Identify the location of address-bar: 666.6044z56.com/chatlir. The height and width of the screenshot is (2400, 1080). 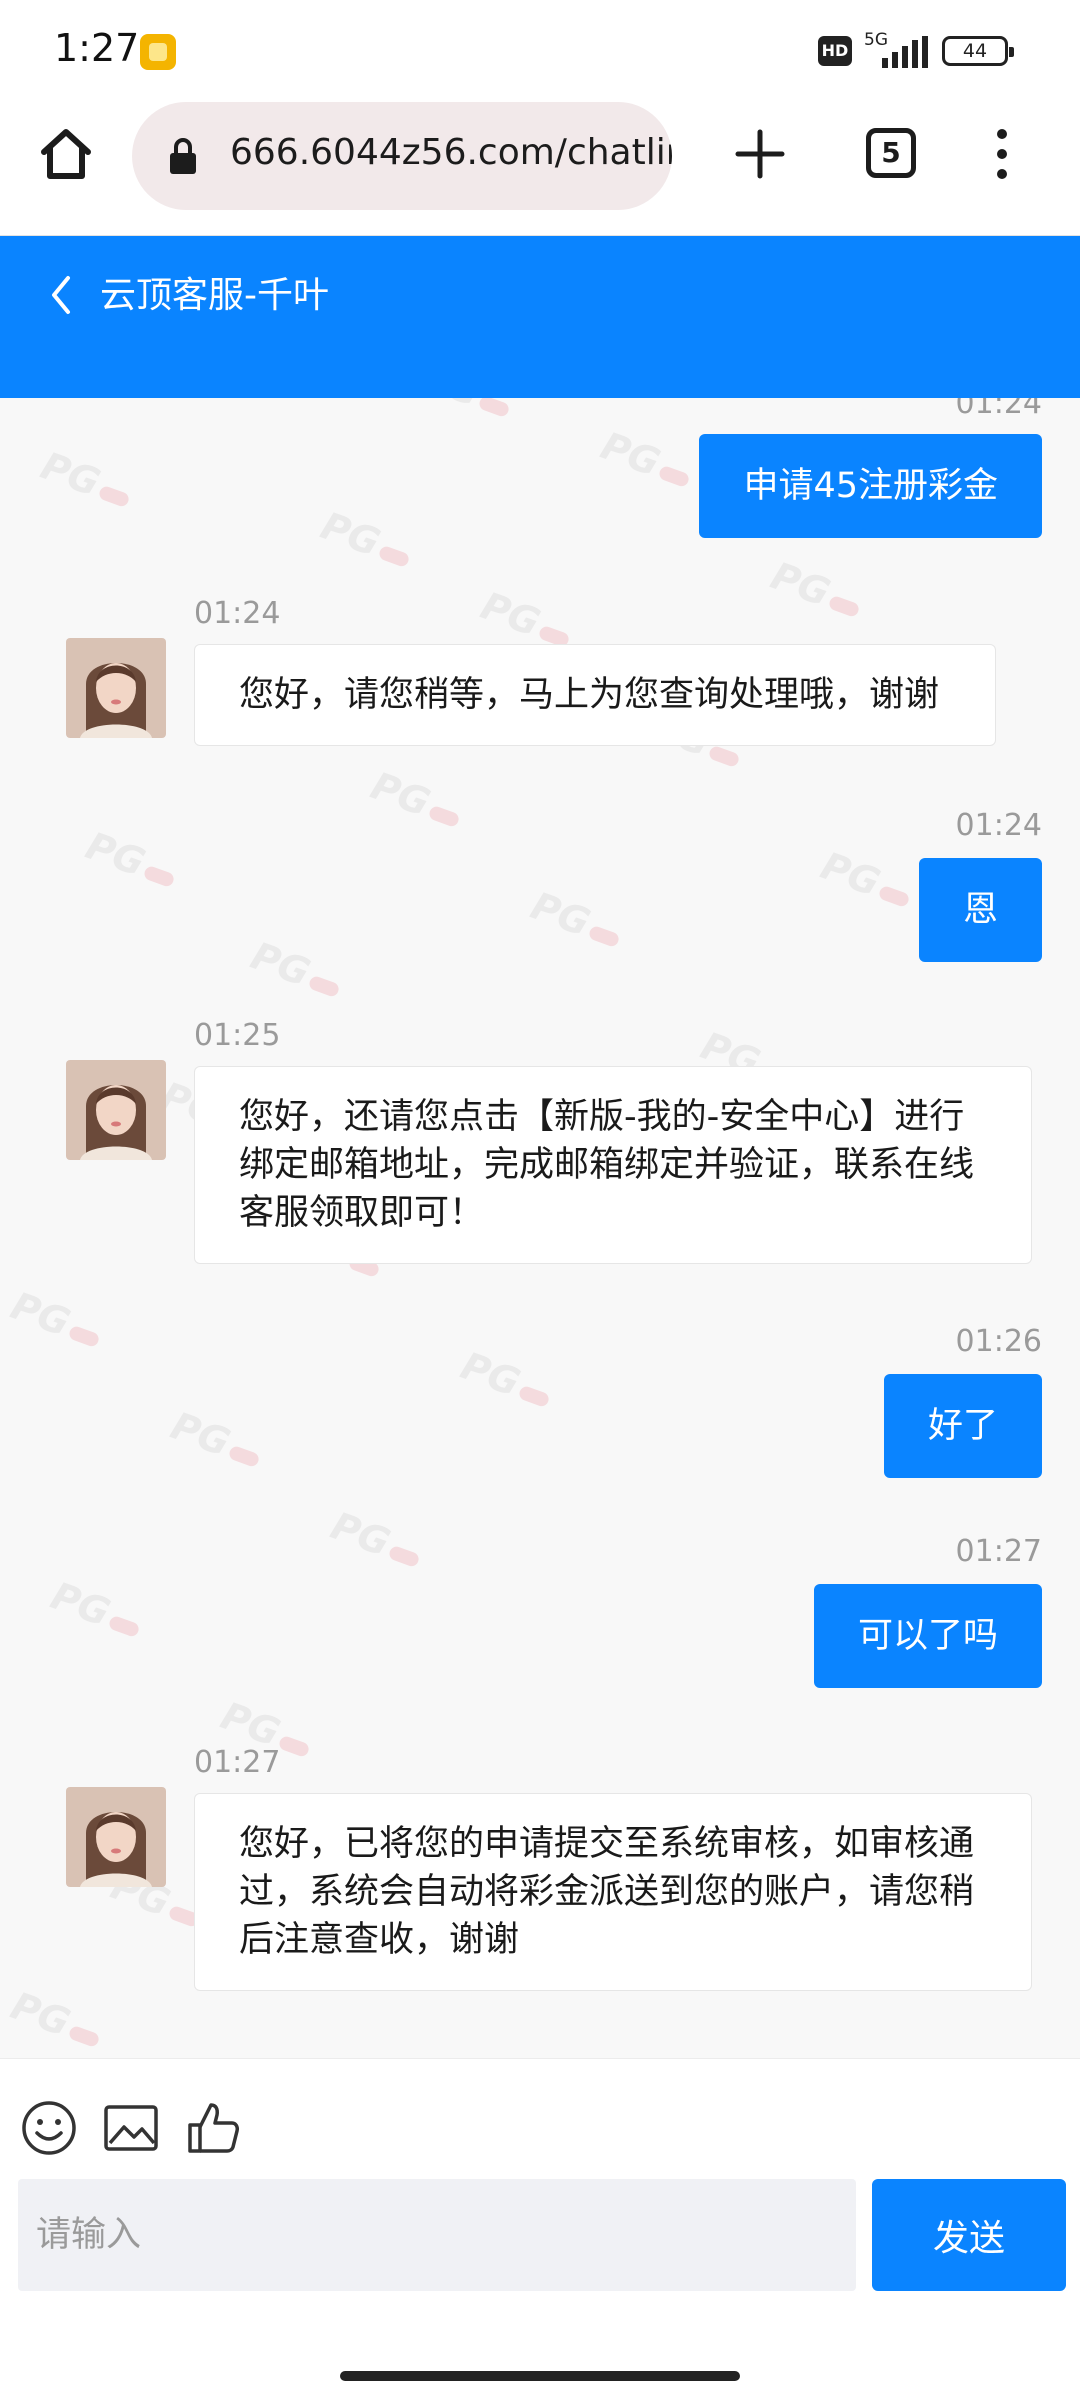
(402, 156).